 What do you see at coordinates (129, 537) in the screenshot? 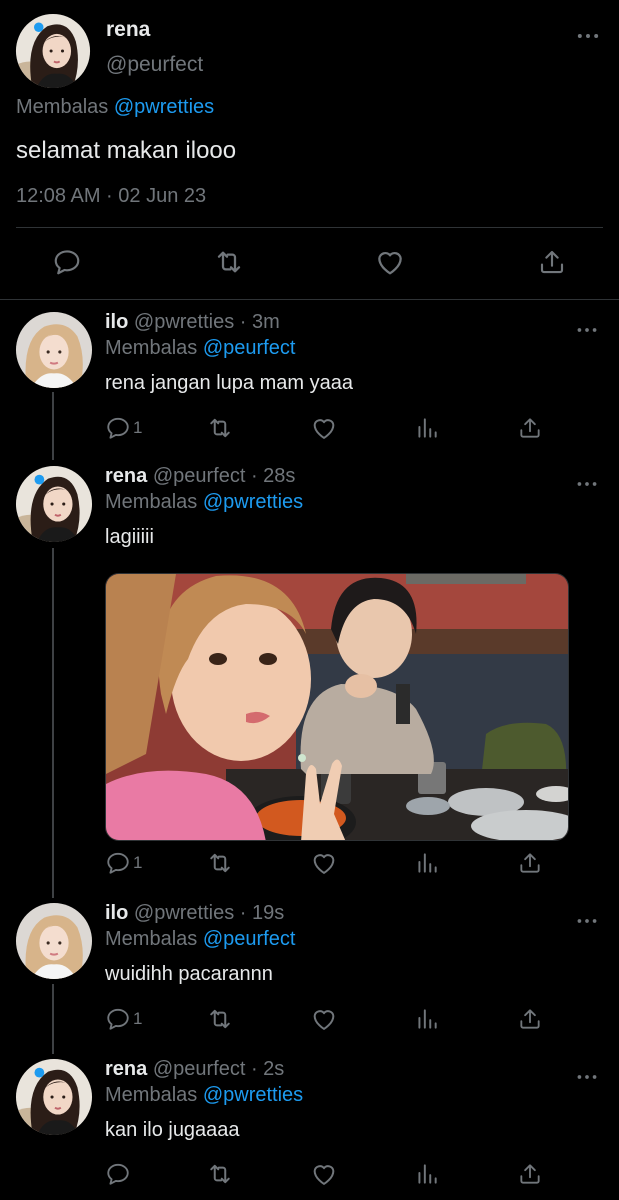
I see `tweet-text: lagiiiii` at bounding box center [129, 537].